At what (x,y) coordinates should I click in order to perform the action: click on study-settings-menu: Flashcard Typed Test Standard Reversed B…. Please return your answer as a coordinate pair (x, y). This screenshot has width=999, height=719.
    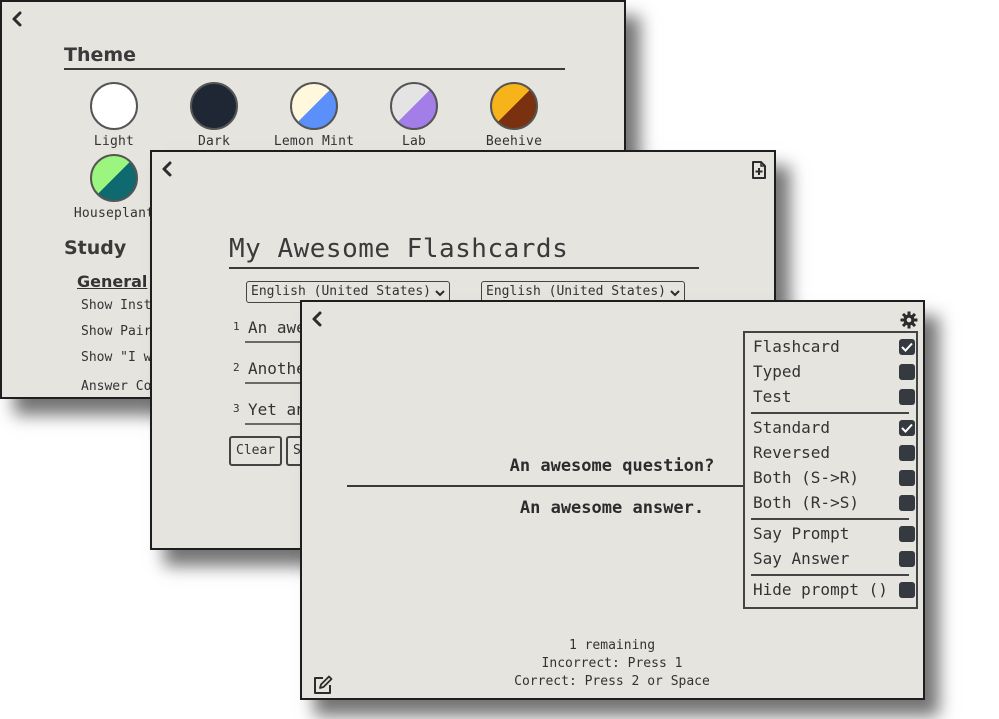
    Looking at the image, I should click on (830, 470).